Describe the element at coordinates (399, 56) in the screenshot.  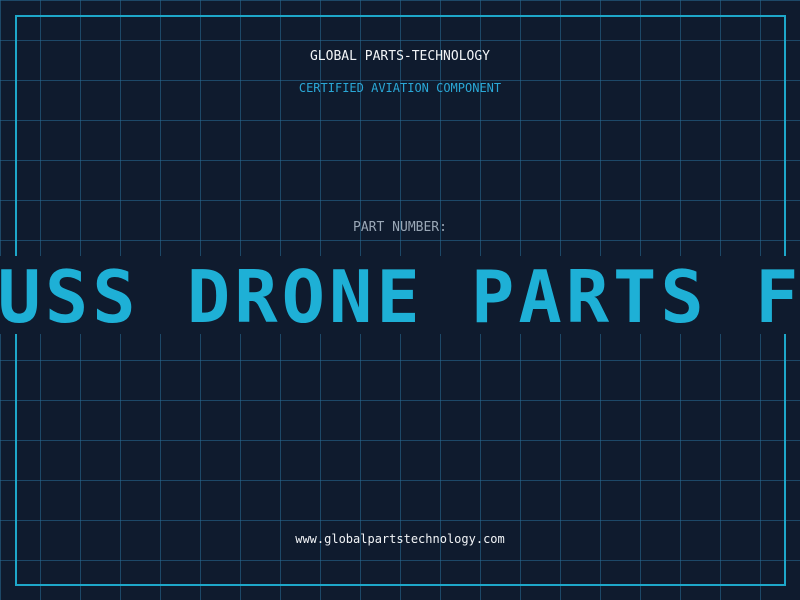
I see `company-name: GLOBAL PARTS-TECHNOLOGY` at that location.